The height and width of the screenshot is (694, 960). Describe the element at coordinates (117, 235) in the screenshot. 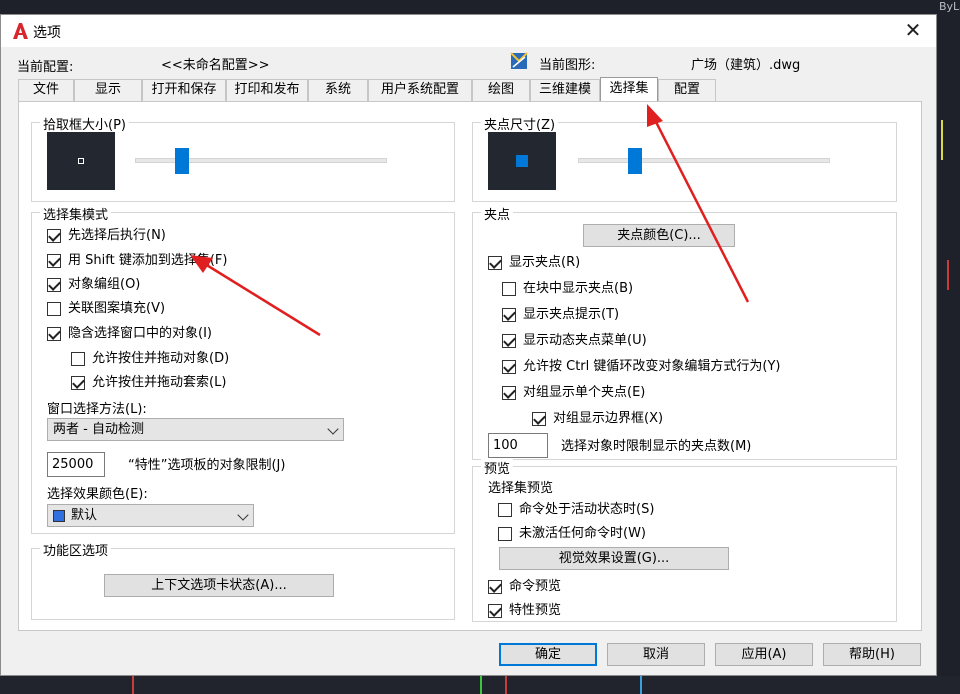

I see `checkbox-label: 先选择后执行(N)` at that location.